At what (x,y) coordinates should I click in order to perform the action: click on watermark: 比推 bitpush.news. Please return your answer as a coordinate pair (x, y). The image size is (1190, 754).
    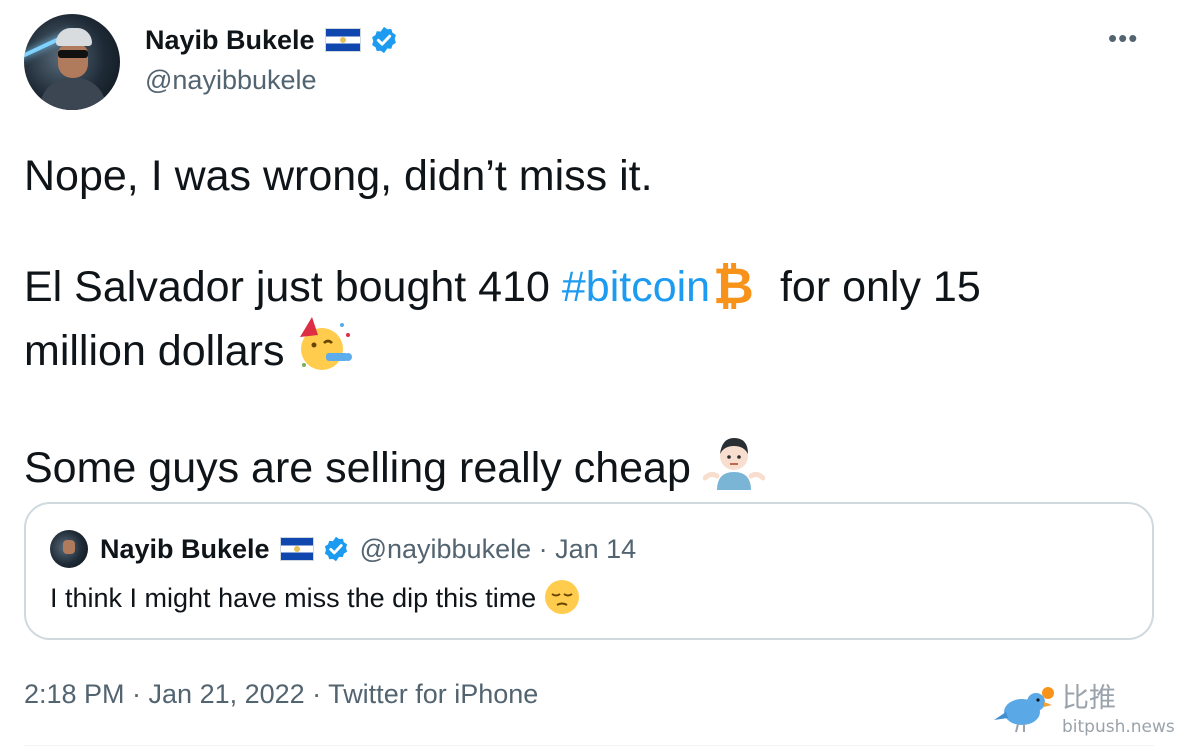
    Looking at the image, I should click on (1083, 713).